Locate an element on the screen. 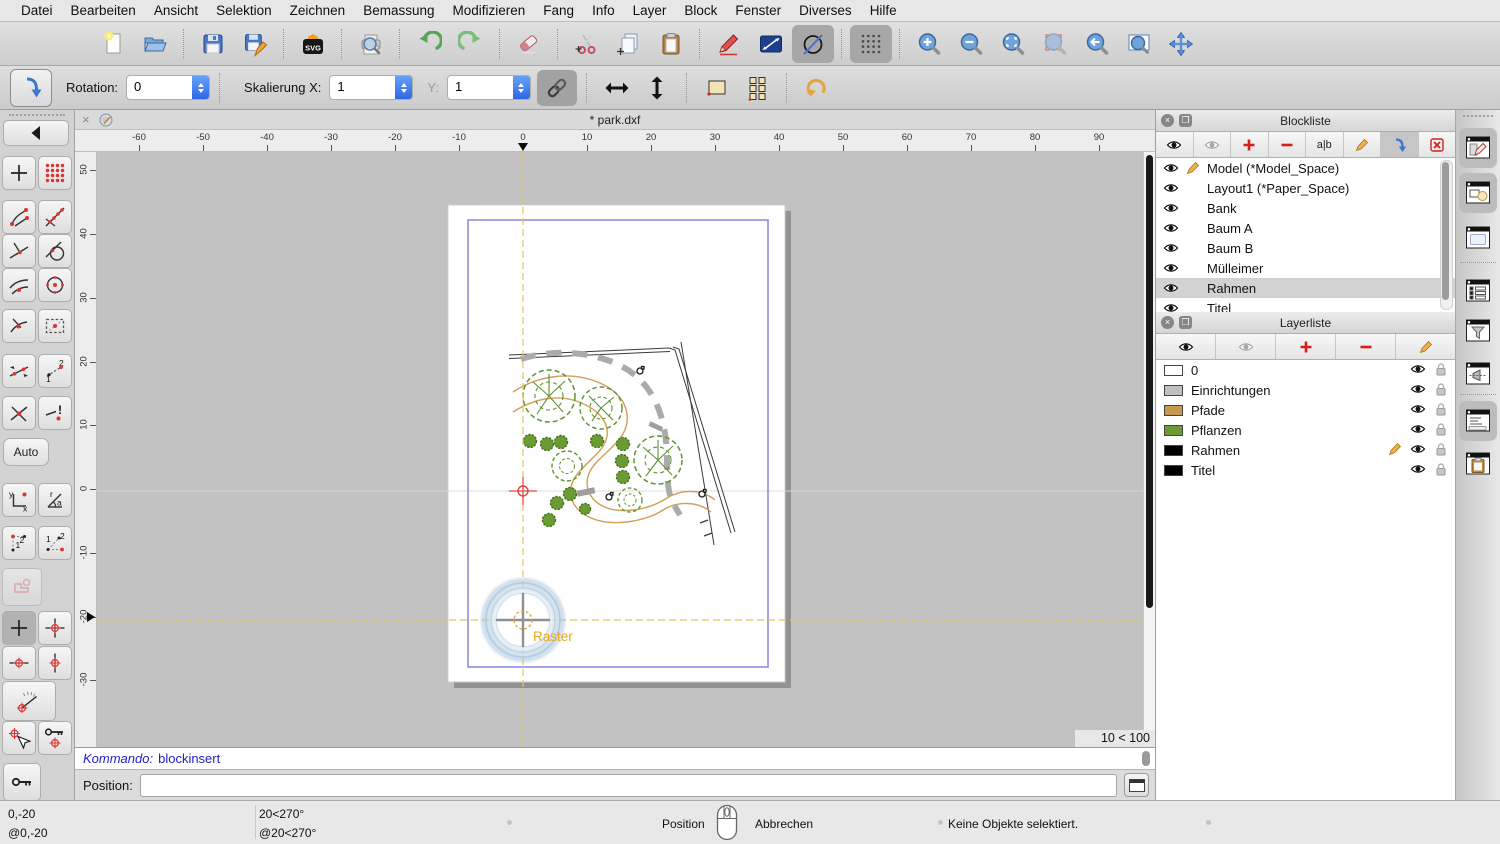  rotation-spinner: 0 is located at coordinates (168, 87).